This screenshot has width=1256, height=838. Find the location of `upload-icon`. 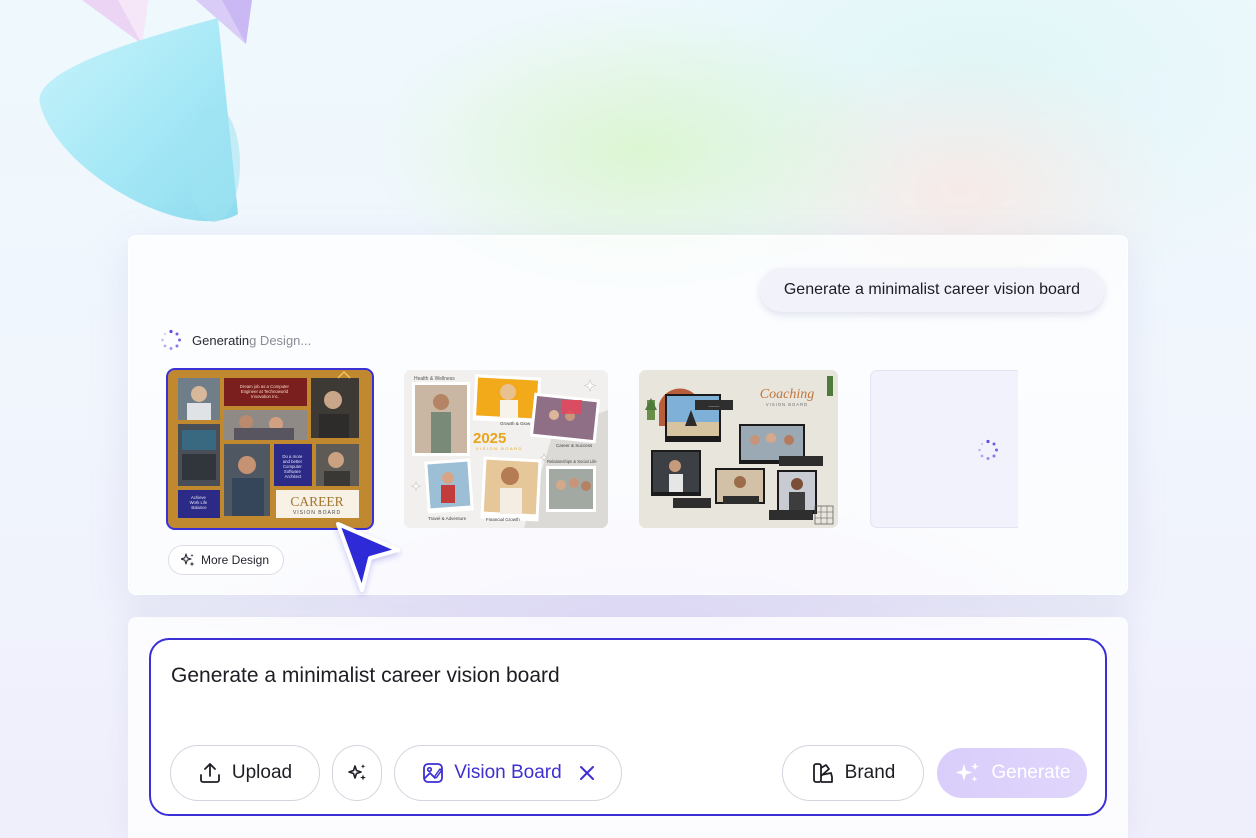

upload-icon is located at coordinates (209, 773).